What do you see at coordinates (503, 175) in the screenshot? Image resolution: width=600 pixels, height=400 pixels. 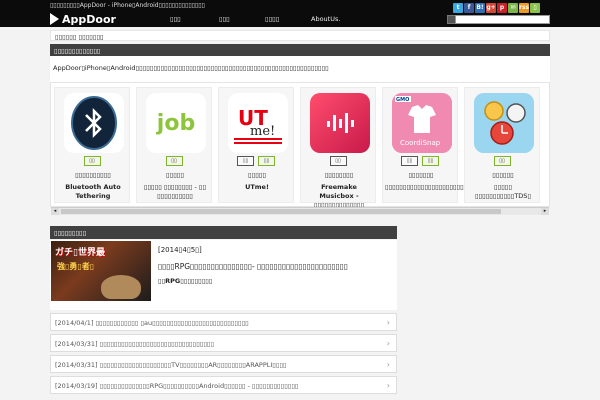 I see `app-category: ▯▯▯▯▯▯` at bounding box center [503, 175].